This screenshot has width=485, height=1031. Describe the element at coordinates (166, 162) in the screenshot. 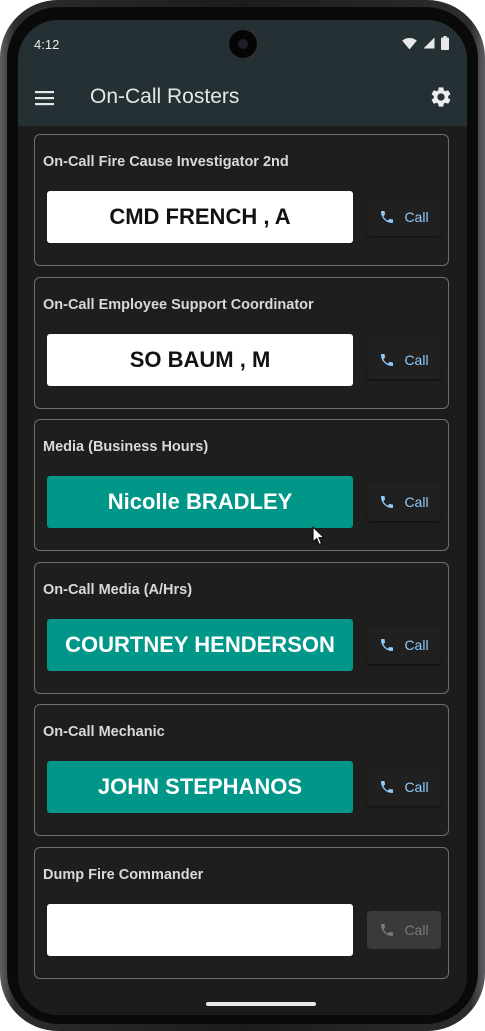

I see `roster-title: On-Call Fire Cause Investigator 2nd` at that location.